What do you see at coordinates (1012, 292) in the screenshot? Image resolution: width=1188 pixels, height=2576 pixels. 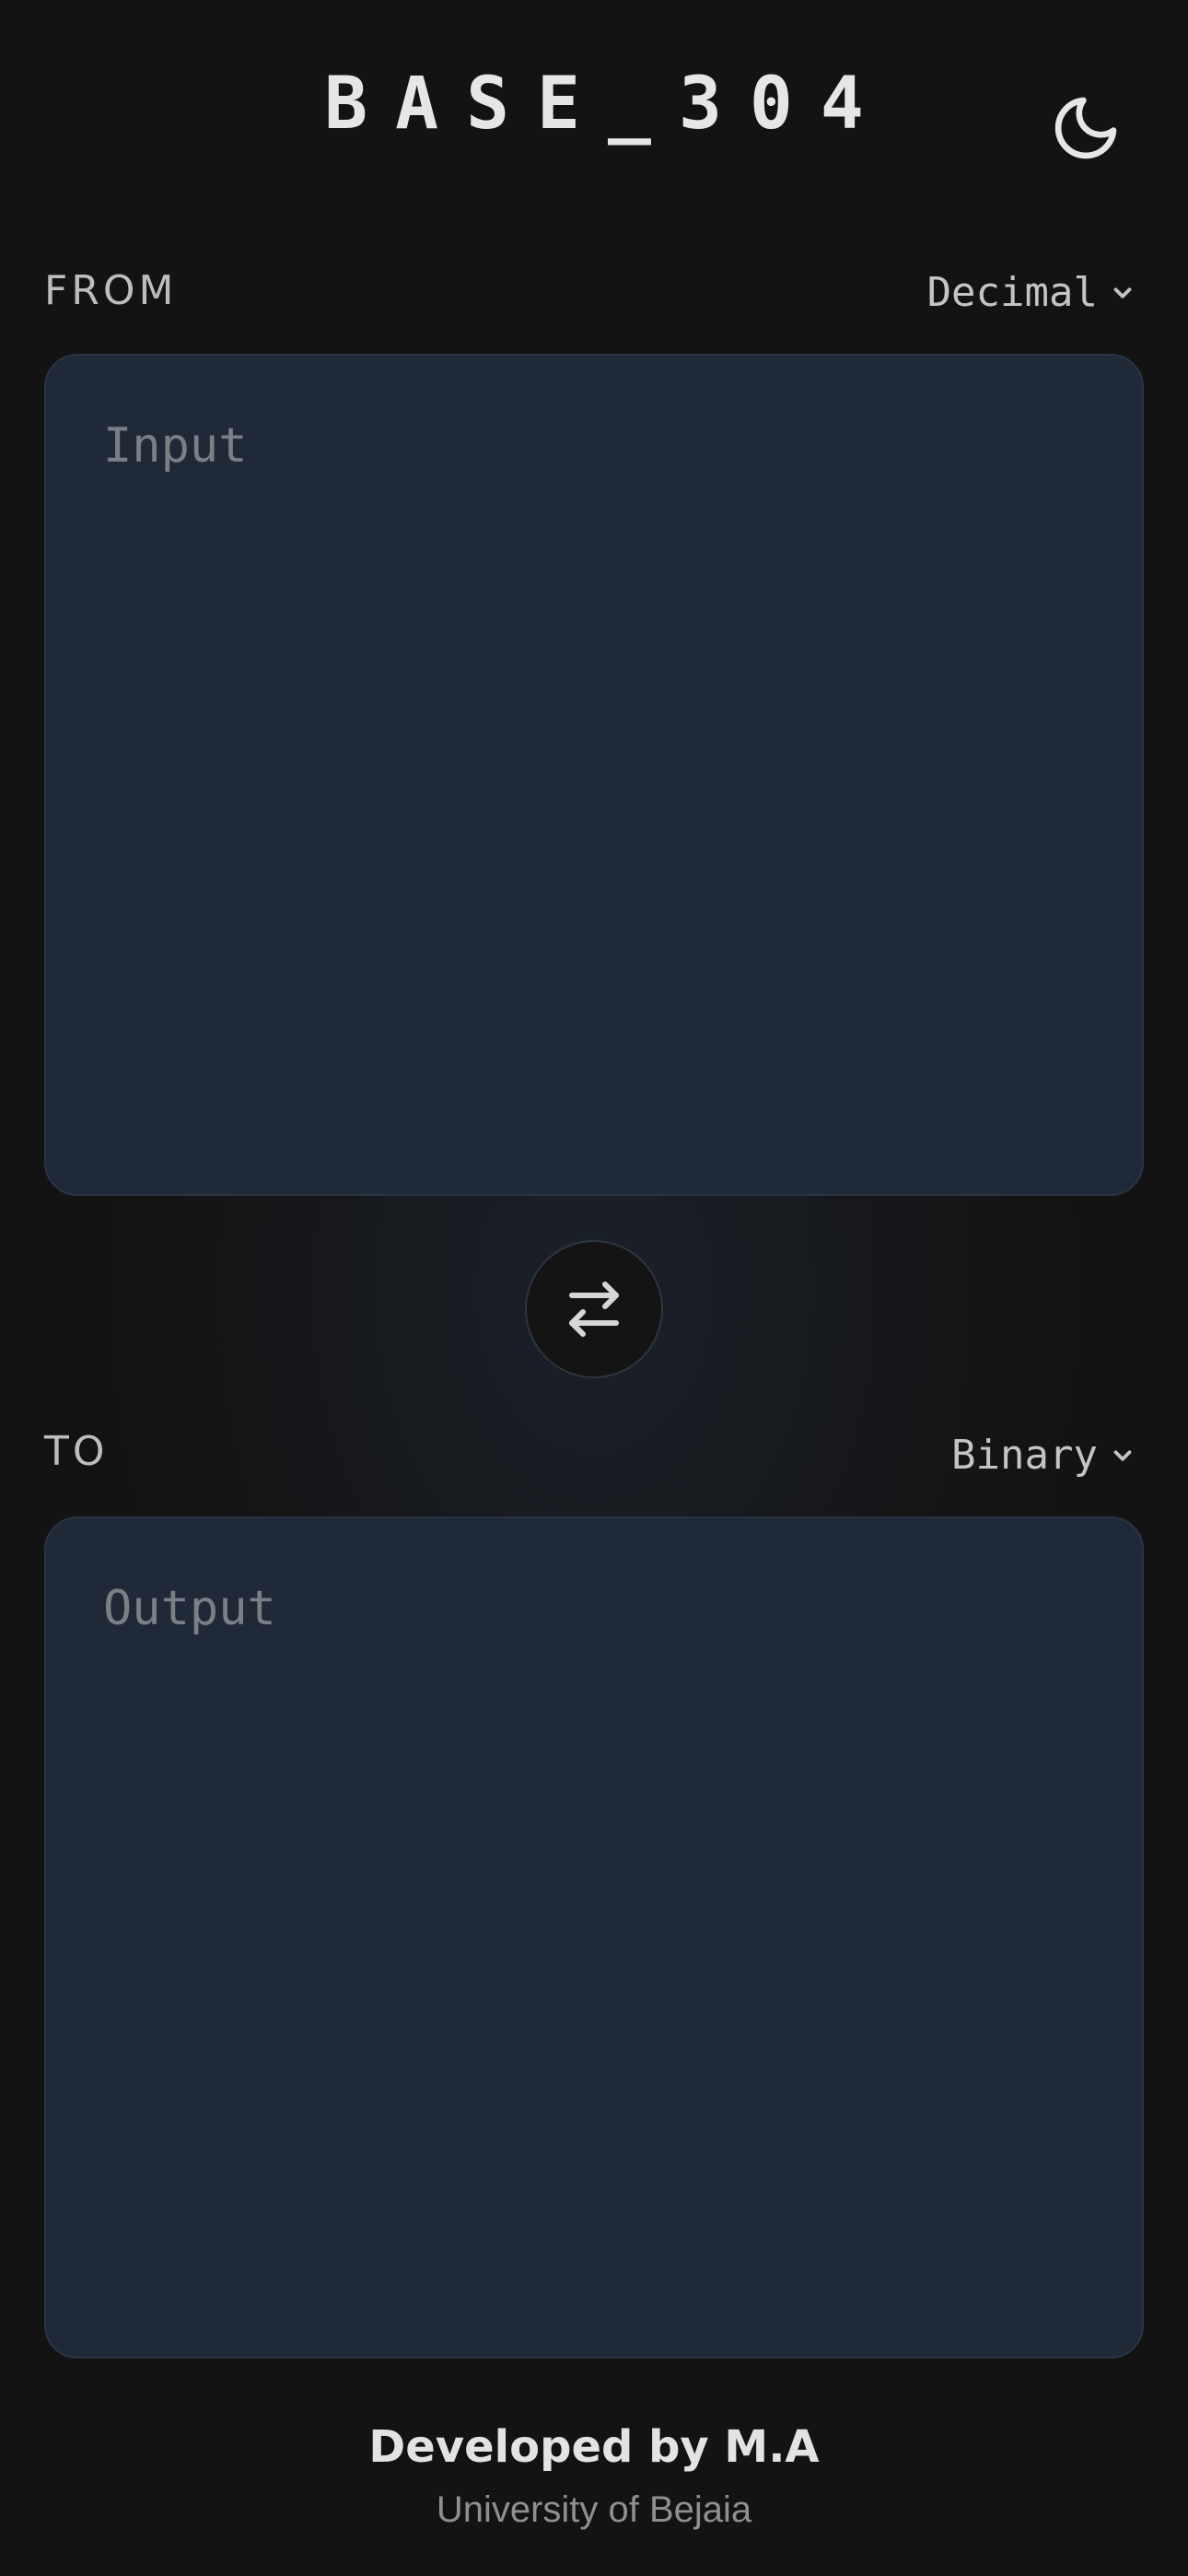 I see `from-base-value: Decimal` at bounding box center [1012, 292].